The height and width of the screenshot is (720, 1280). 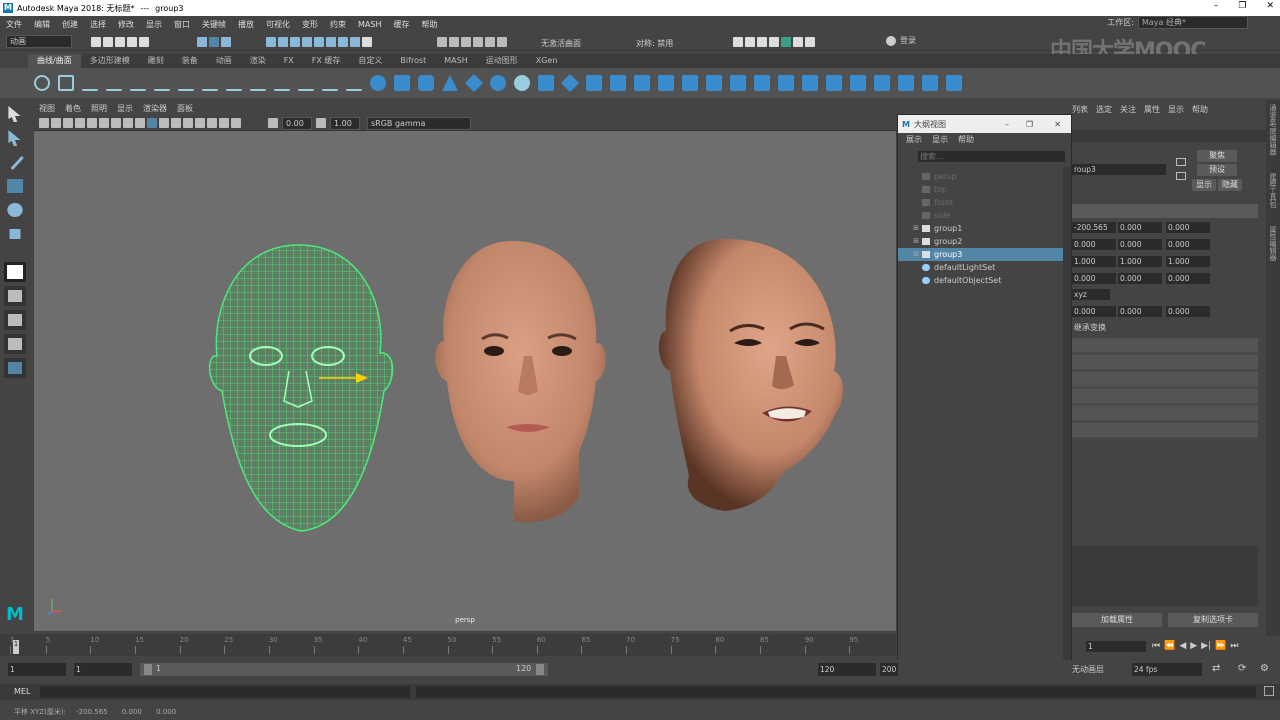 I want to click on nurbs-sphere-icon, so click(x=378, y=83).